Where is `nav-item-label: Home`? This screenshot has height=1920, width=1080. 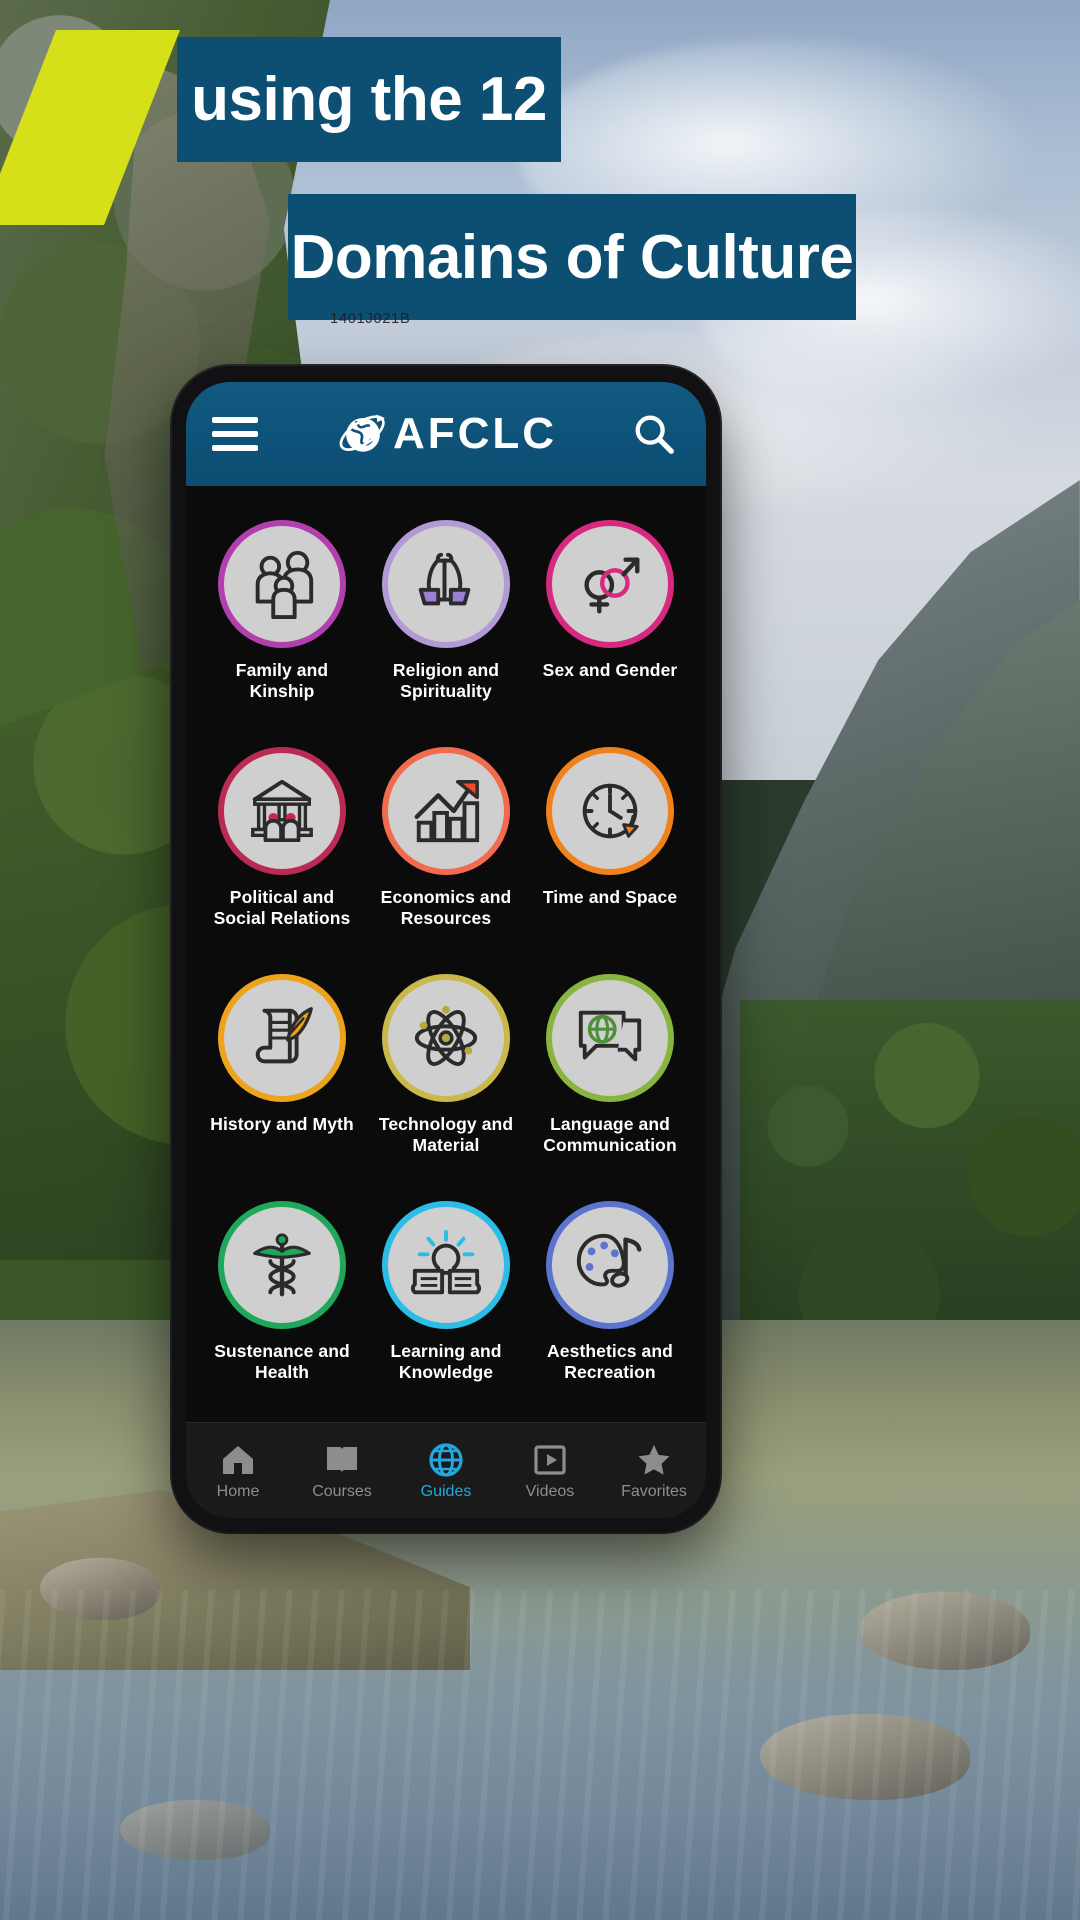
nav-item-label: Home is located at coordinates (238, 1491).